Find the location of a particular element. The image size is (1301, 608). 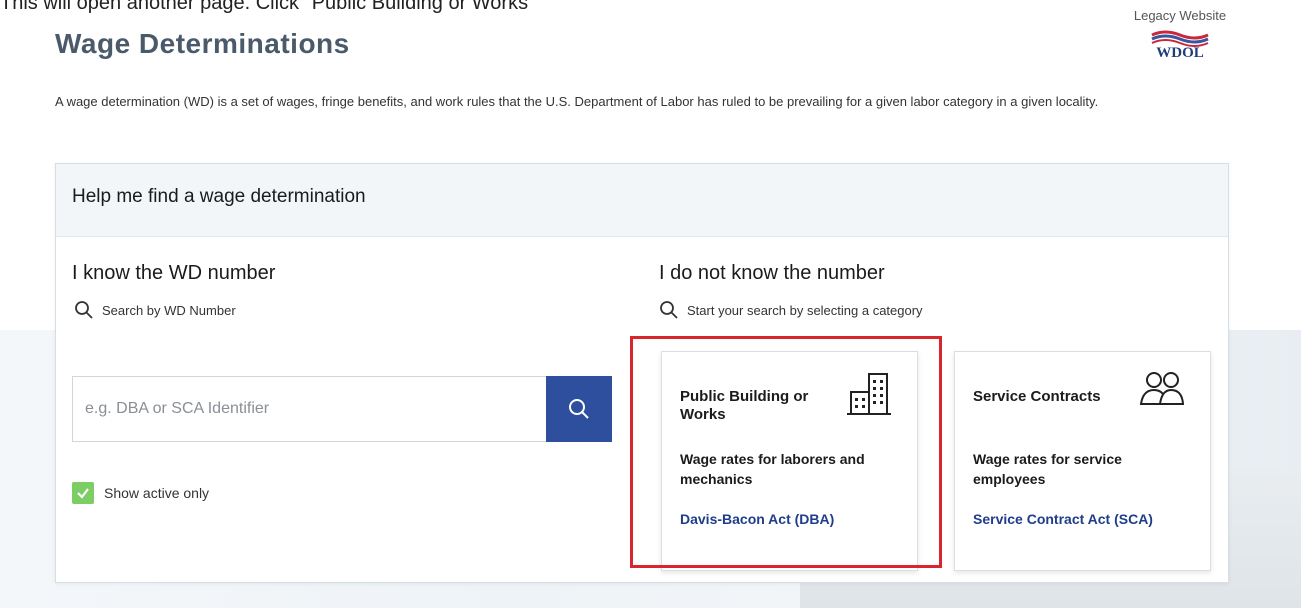

davis-bacon-act-link: Davis-Bacon Act (DBA) is located at coordinates (757, 519).